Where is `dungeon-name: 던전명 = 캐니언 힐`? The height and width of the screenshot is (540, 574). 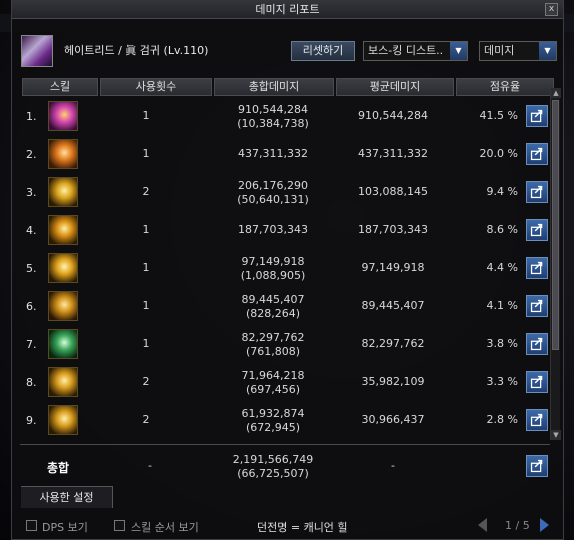
dungeon-name: 던전명 = 캐니언 힐 is located at coordinates (302, 527).